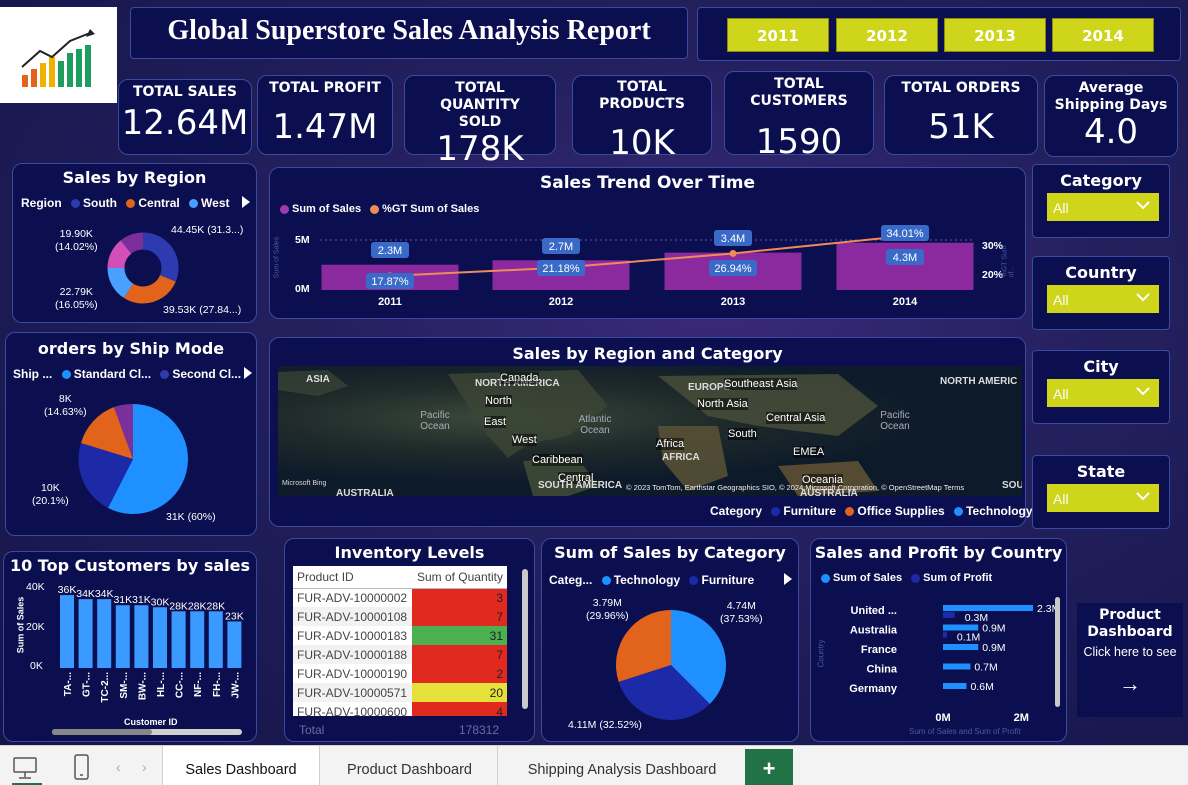  I want to click on map-label: SOU, so click(1012, 485).